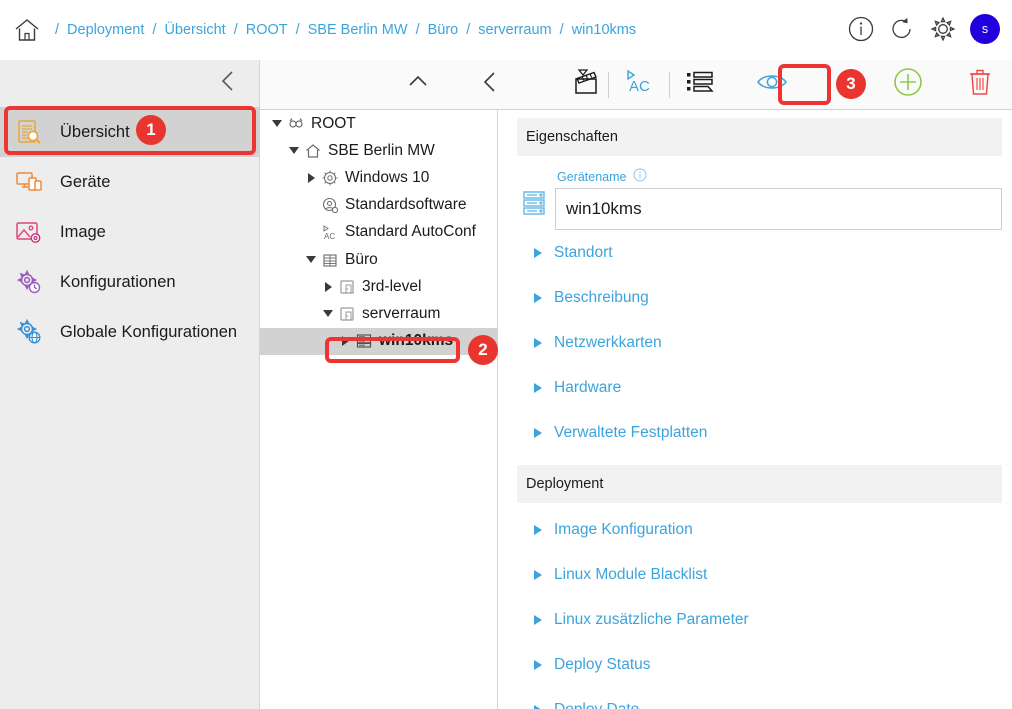 The image size is (1012, 709). What do you see at coordinates (700, 85) in the screenshot?
I see `list-actions-button` at bounding box center [700, 85].